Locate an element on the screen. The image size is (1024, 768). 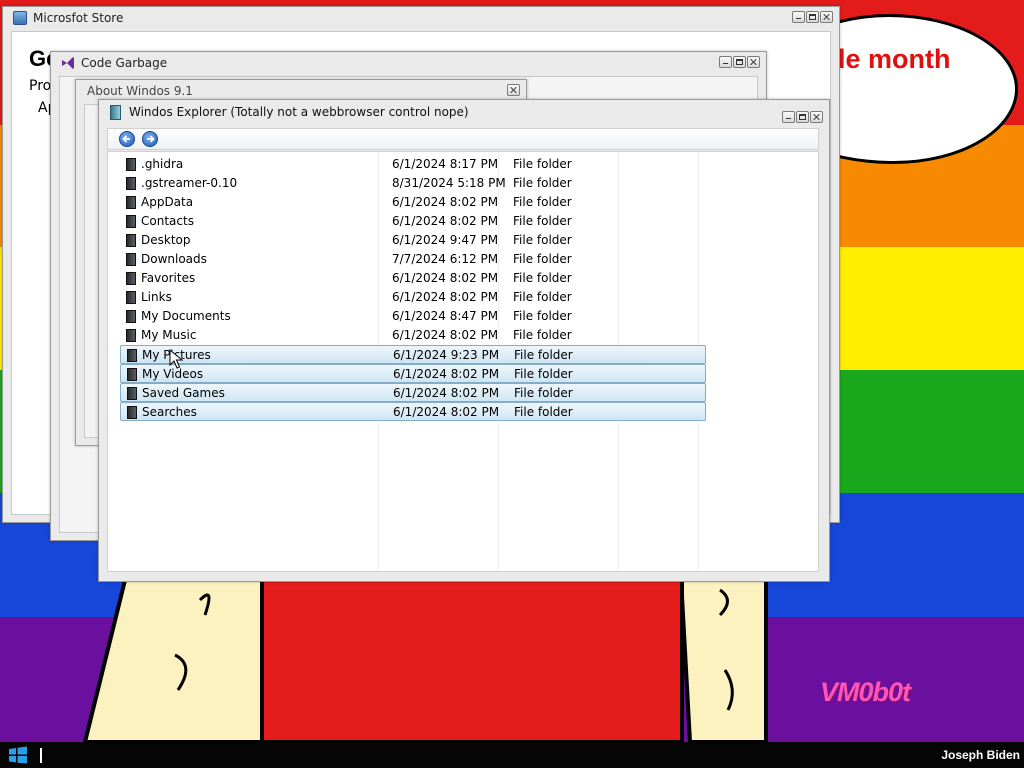
code-garbage-minimize-button is located at coordinates (725, 62).